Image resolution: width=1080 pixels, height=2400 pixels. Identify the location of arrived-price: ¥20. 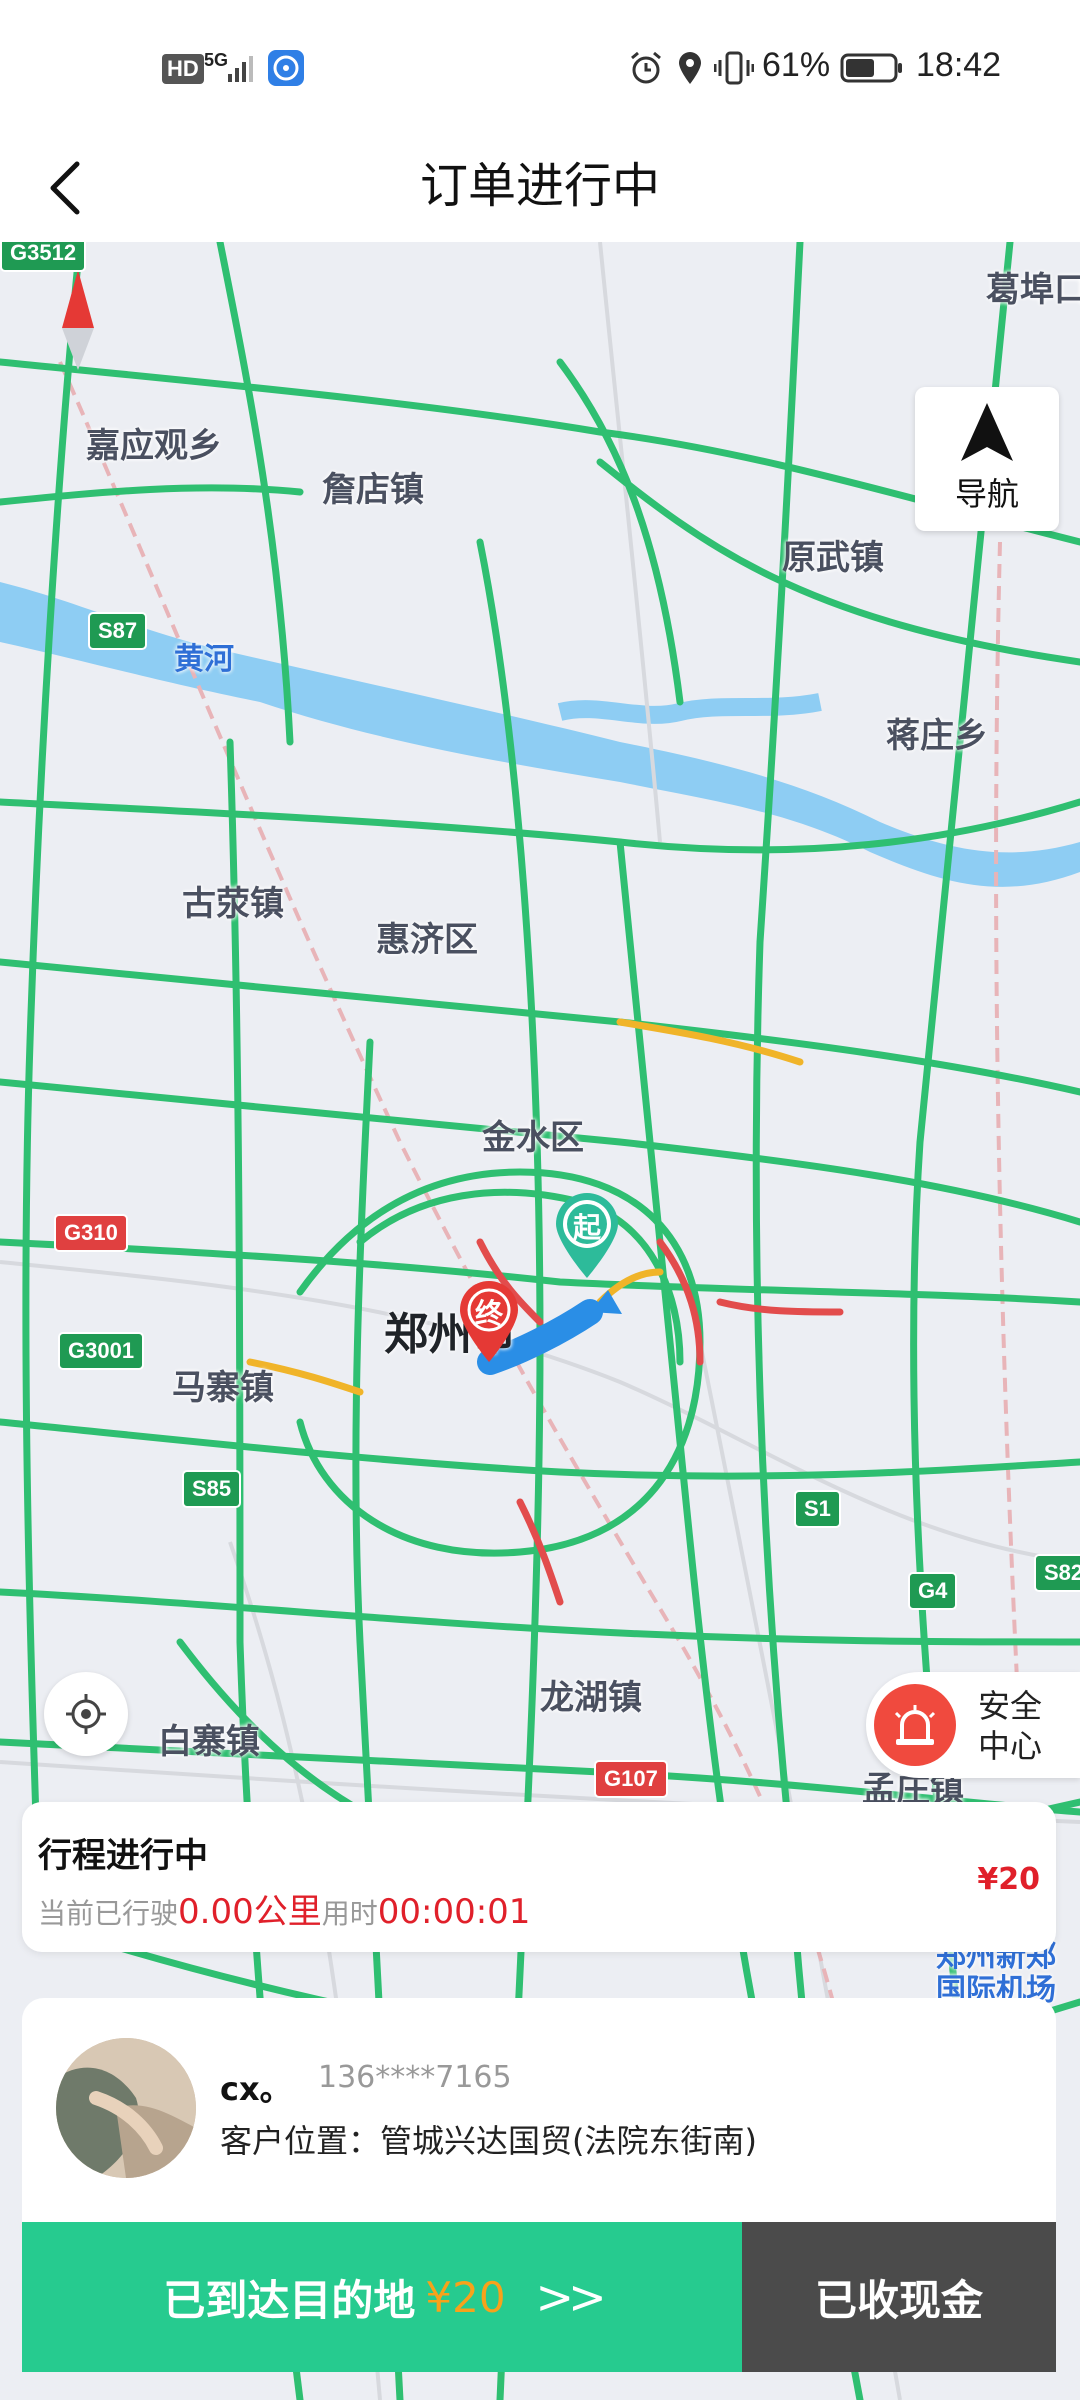
(465, 2297).